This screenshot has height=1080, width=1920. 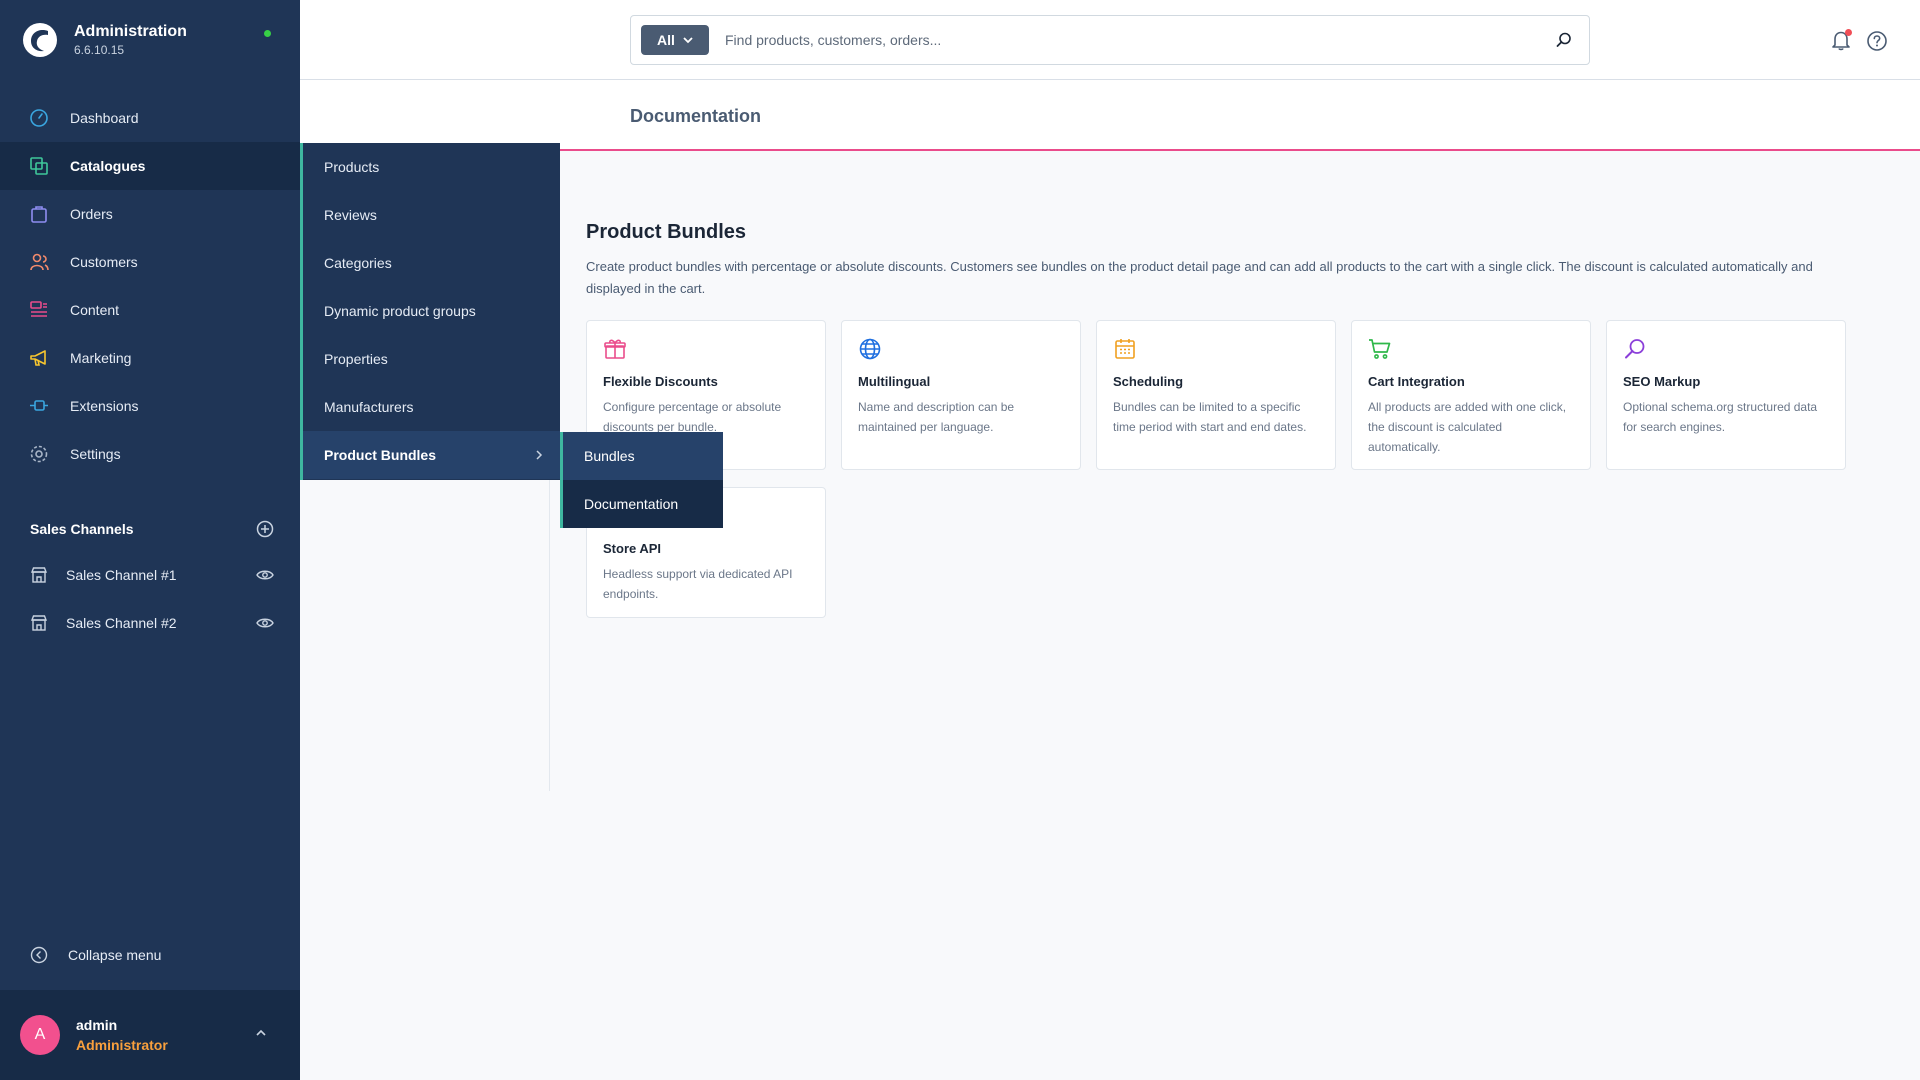 I want to click on avatar: A, so click(x=40, y=1035).